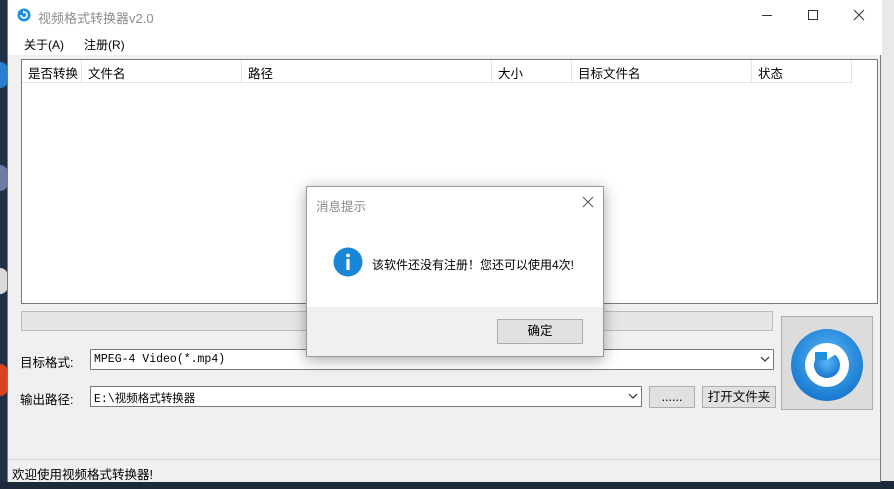 Image resolution: width=894 pixels, height=489 pixels. I want to click on dialog-title: 消息提示, so click(341, 207).